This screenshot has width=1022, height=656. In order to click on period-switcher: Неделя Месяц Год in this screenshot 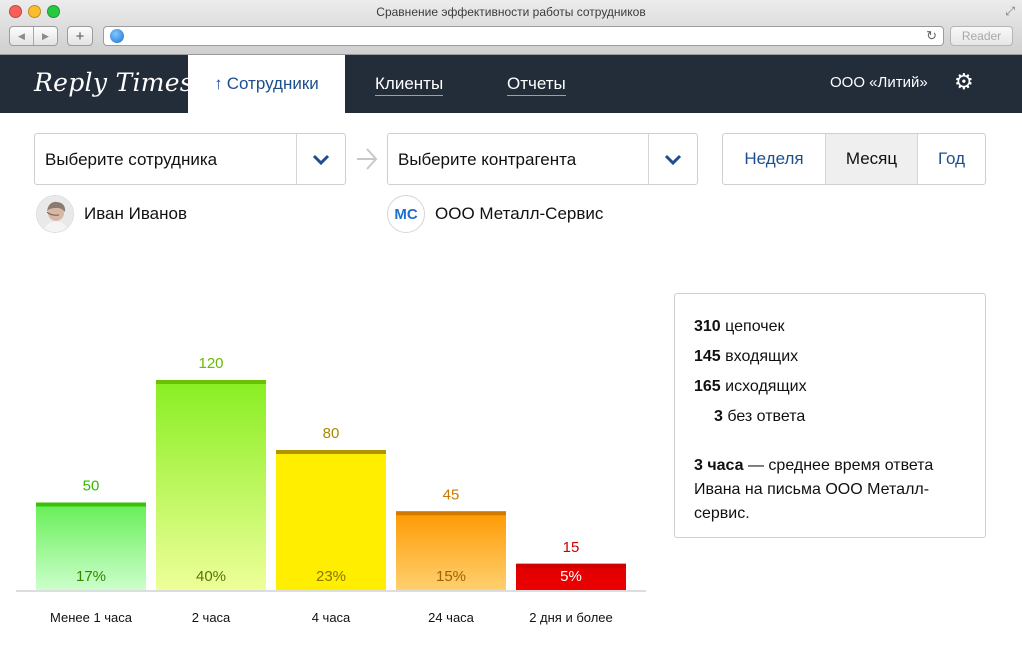, I will do `click(854, 159)`.